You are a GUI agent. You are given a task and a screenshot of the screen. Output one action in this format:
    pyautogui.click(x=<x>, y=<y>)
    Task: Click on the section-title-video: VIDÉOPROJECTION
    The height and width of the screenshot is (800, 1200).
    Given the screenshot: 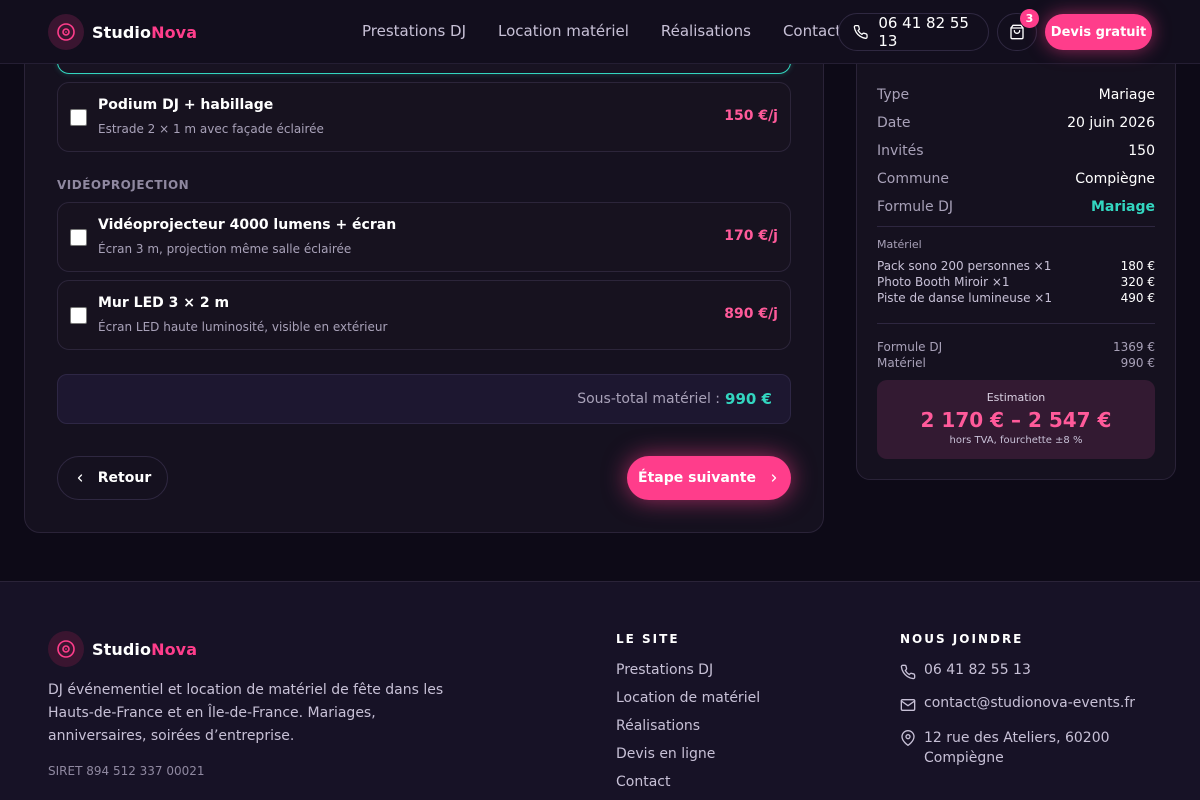 What is the action you would take?
    pyautogui.click(x=123, y=185)
    